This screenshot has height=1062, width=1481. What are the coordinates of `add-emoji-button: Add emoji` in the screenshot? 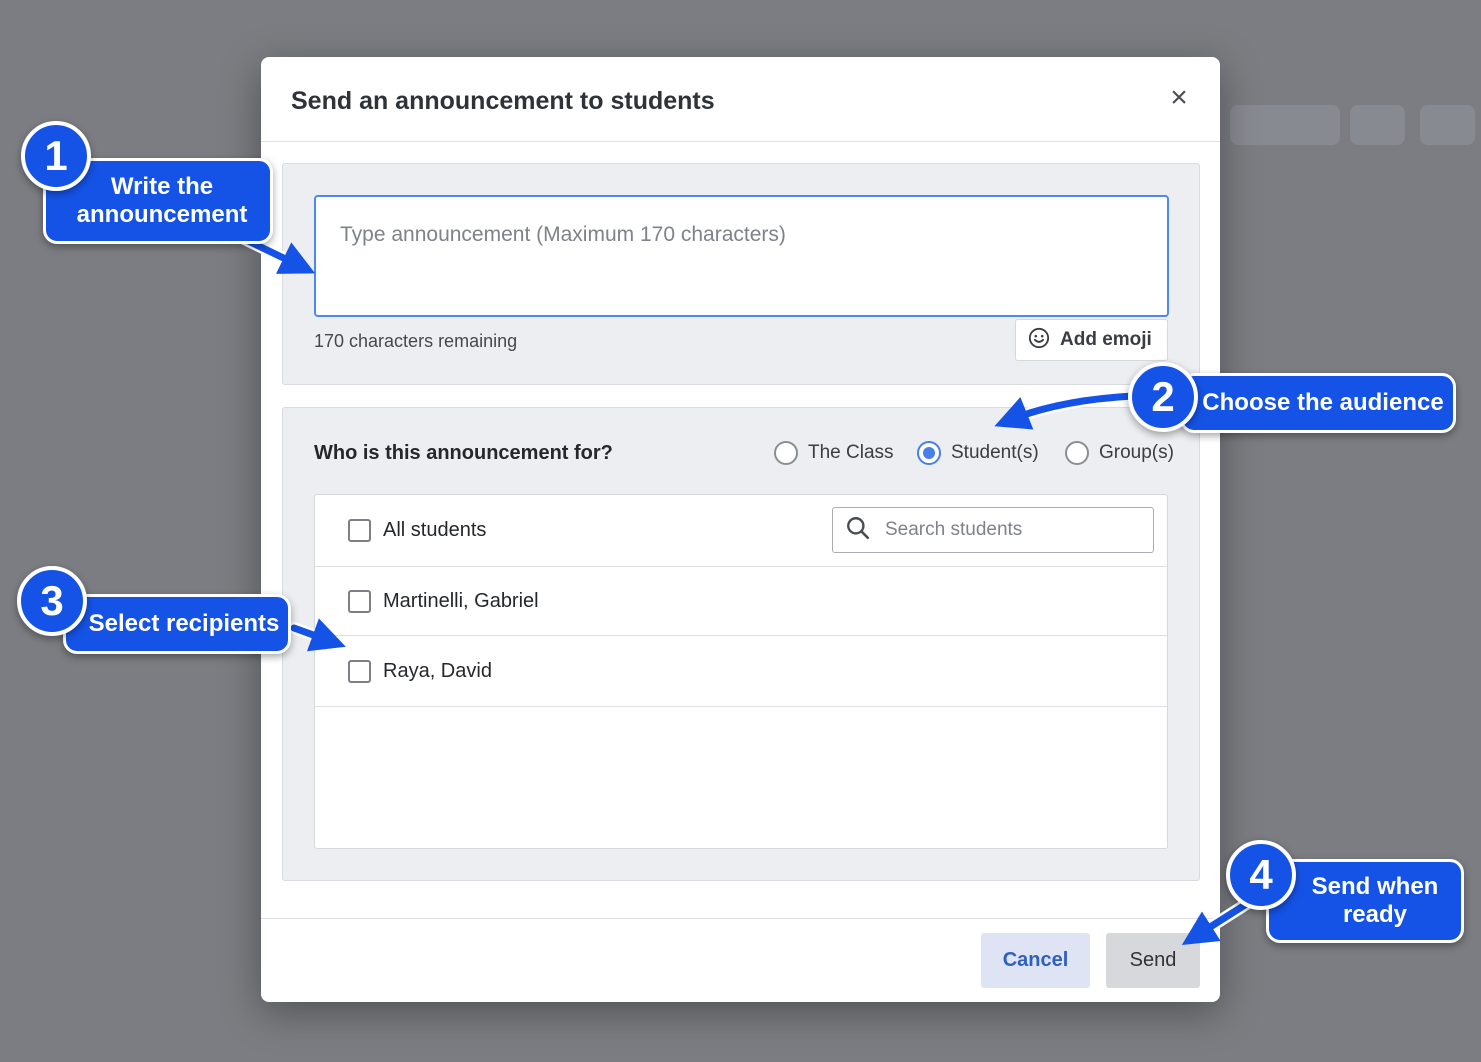 It's located at (1091, 340).